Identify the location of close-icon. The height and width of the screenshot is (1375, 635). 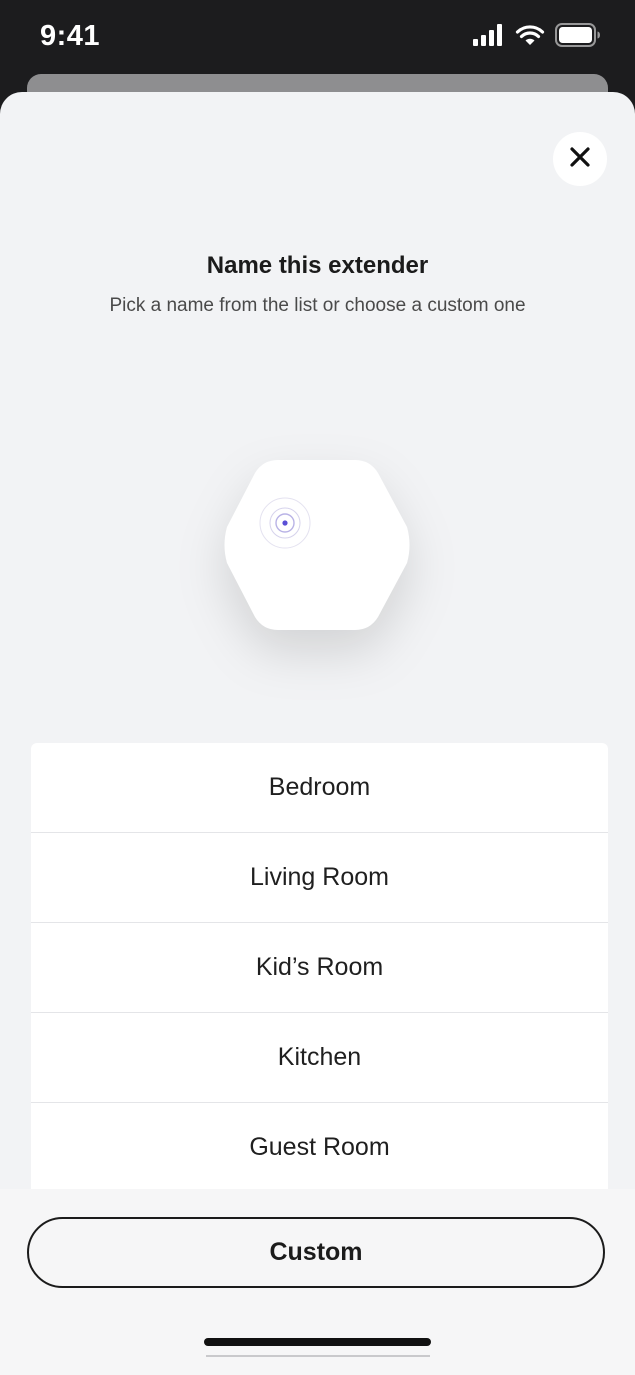
(580, 159).